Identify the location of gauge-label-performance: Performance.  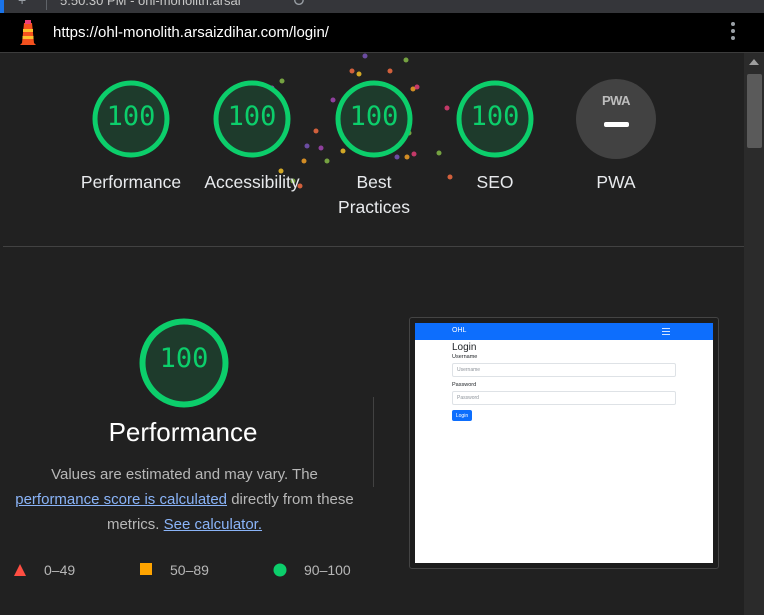
(131, 182).